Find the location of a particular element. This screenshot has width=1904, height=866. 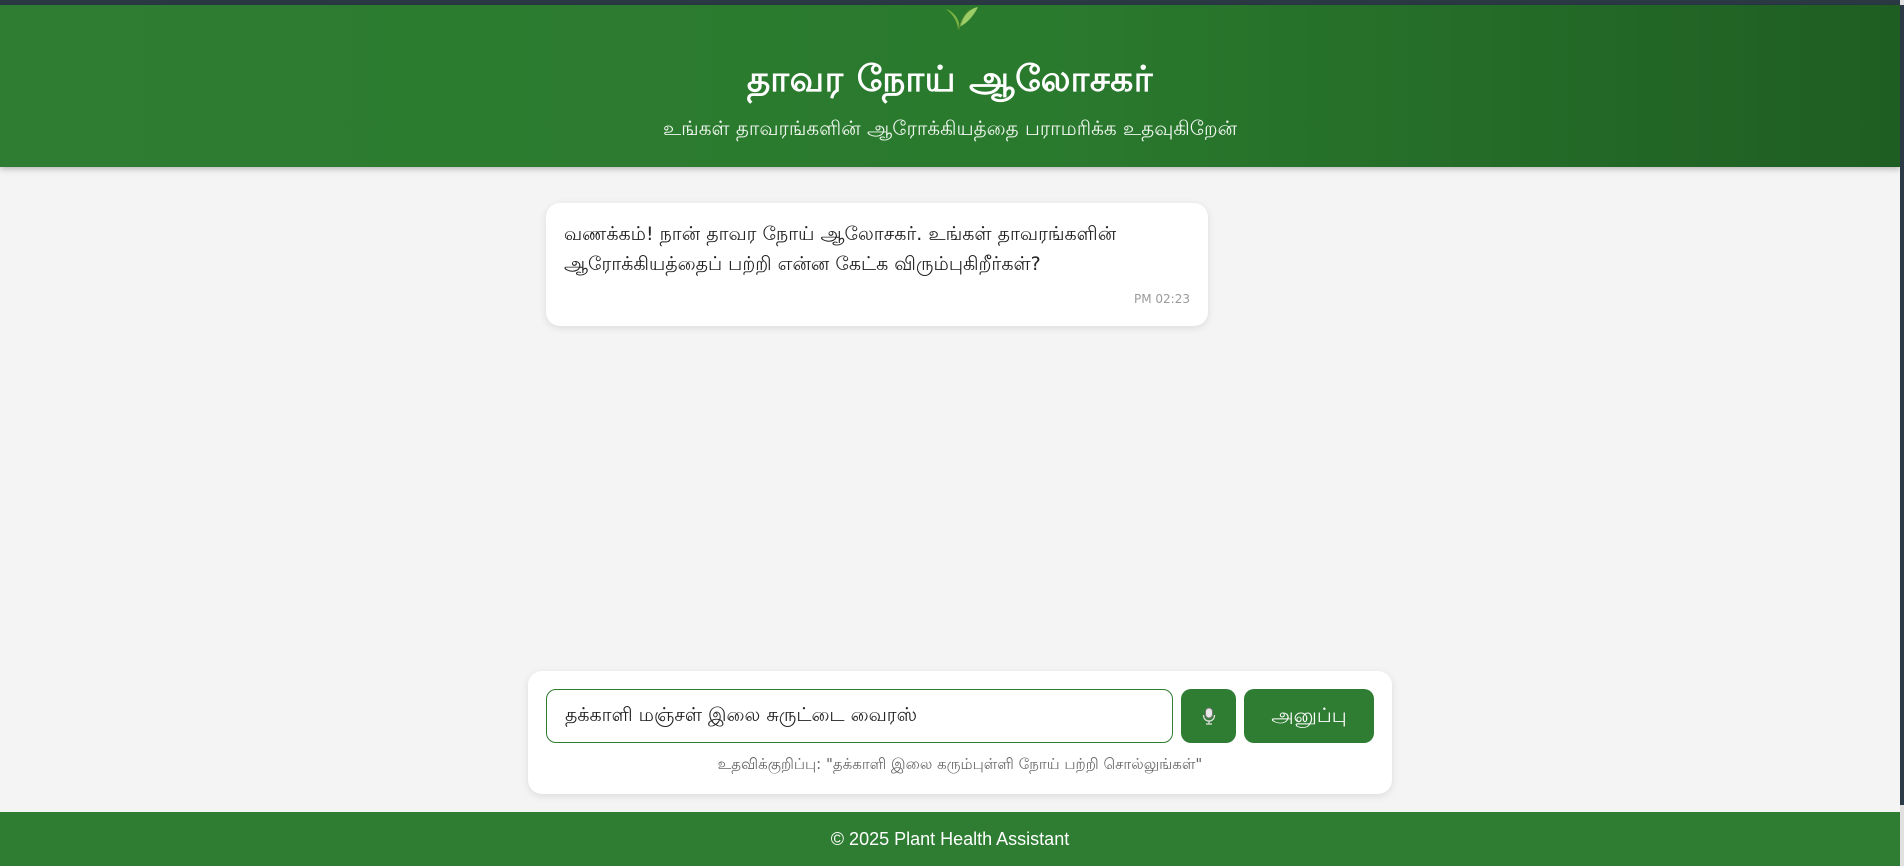

page-title: தாவர நோய் ஆலோசகர் is located at coordinates (950, 79).